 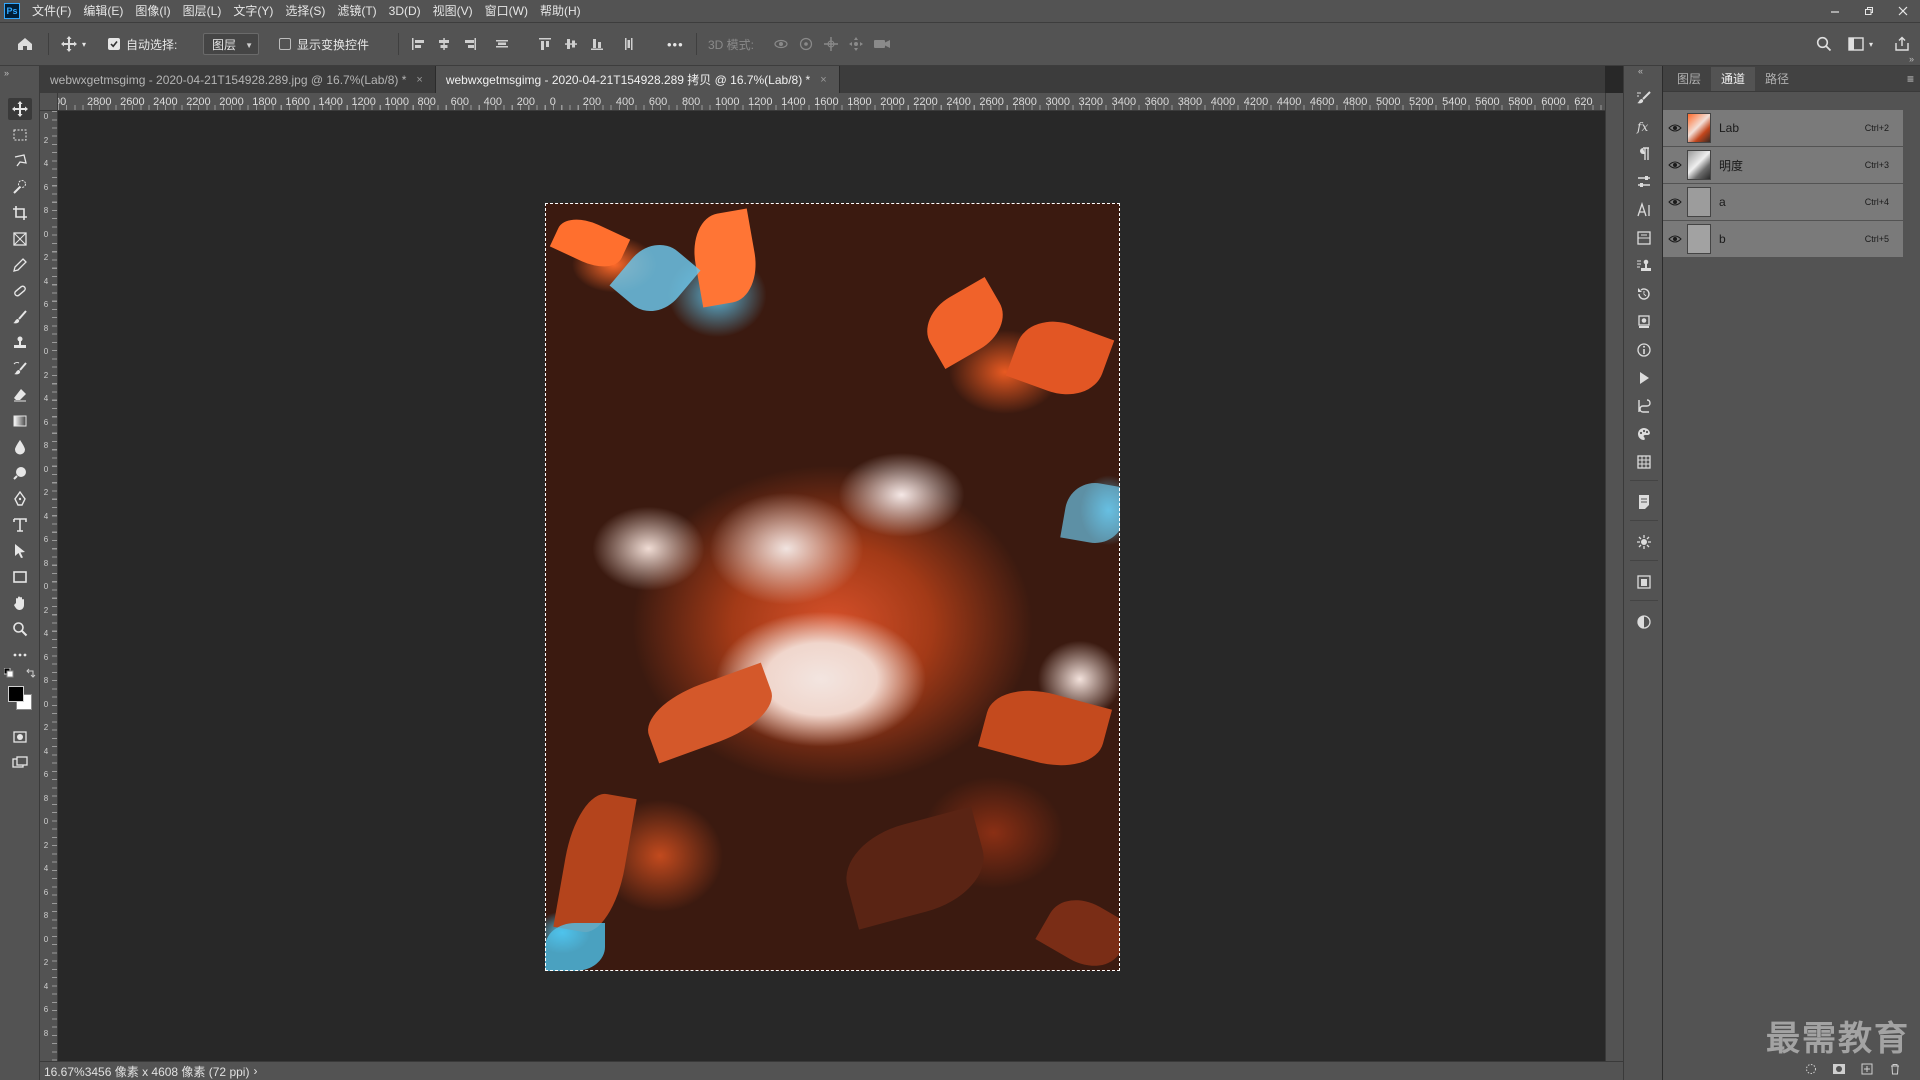 I want to click on expand-panel-icon: », so click(x=1911, y=59).